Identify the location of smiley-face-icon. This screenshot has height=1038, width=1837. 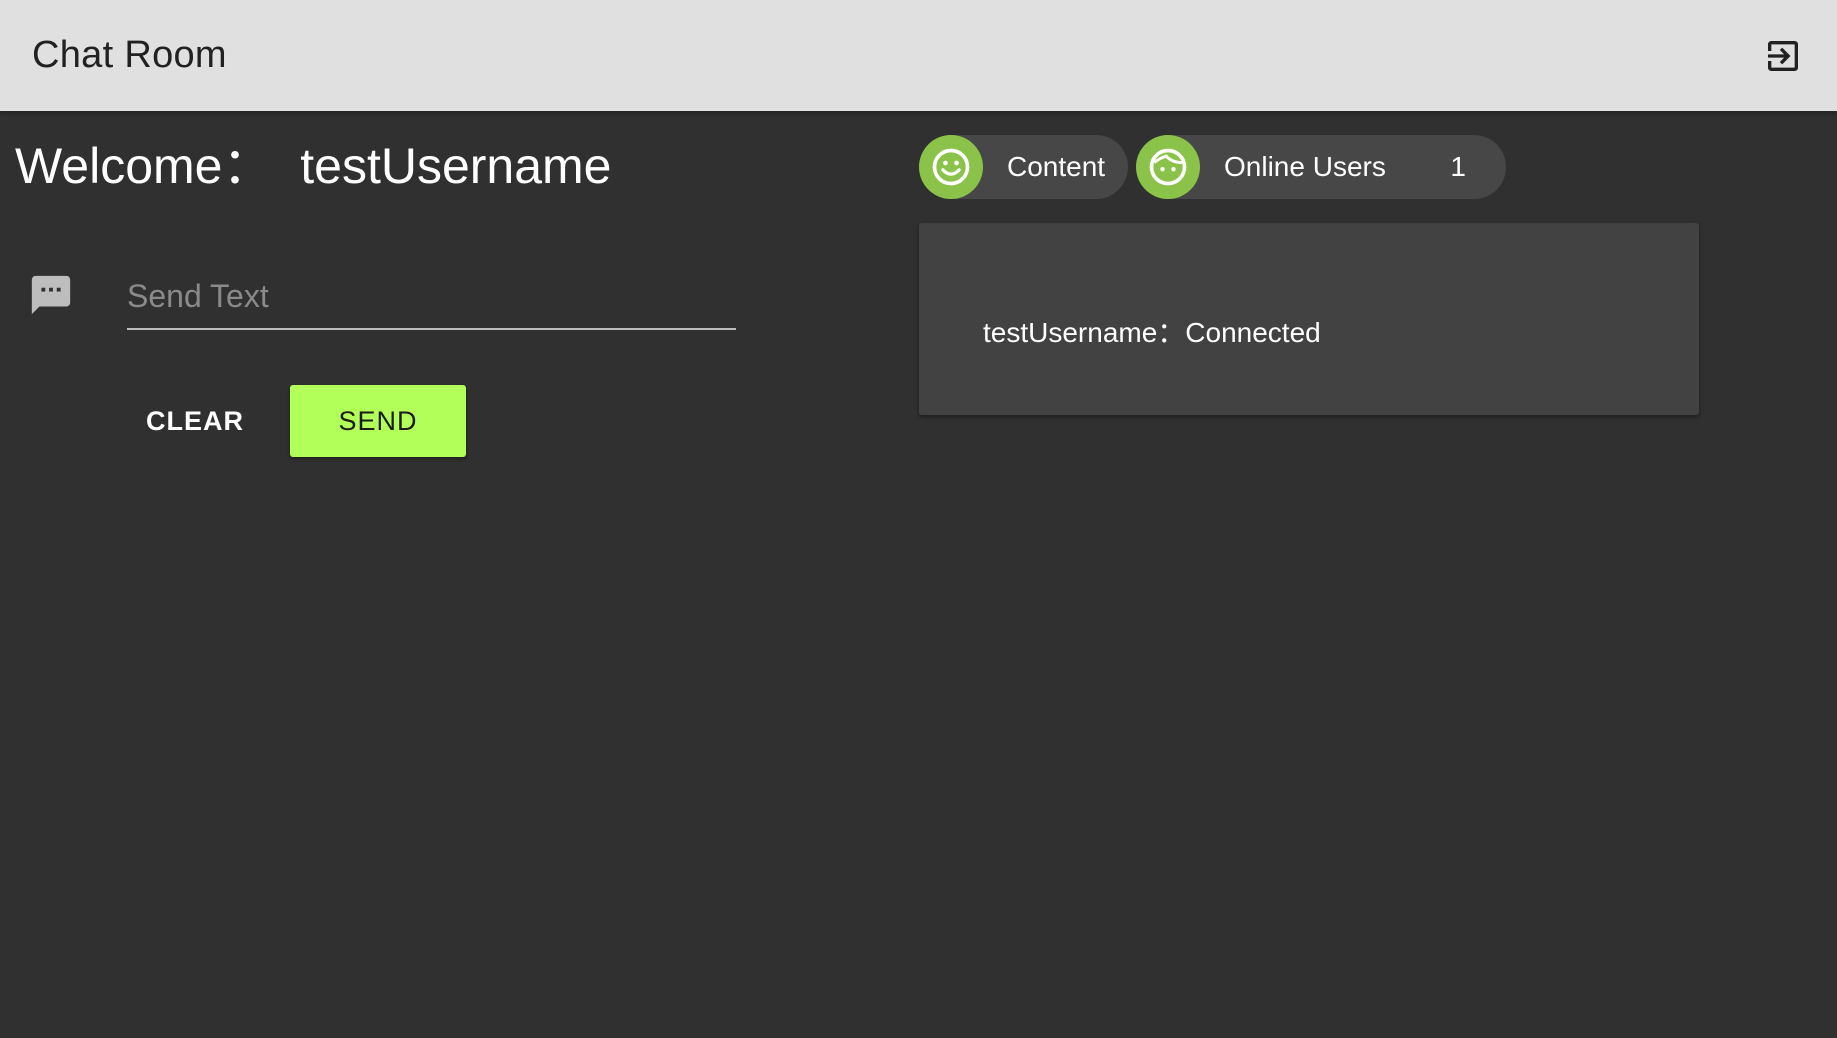
(951, 167).